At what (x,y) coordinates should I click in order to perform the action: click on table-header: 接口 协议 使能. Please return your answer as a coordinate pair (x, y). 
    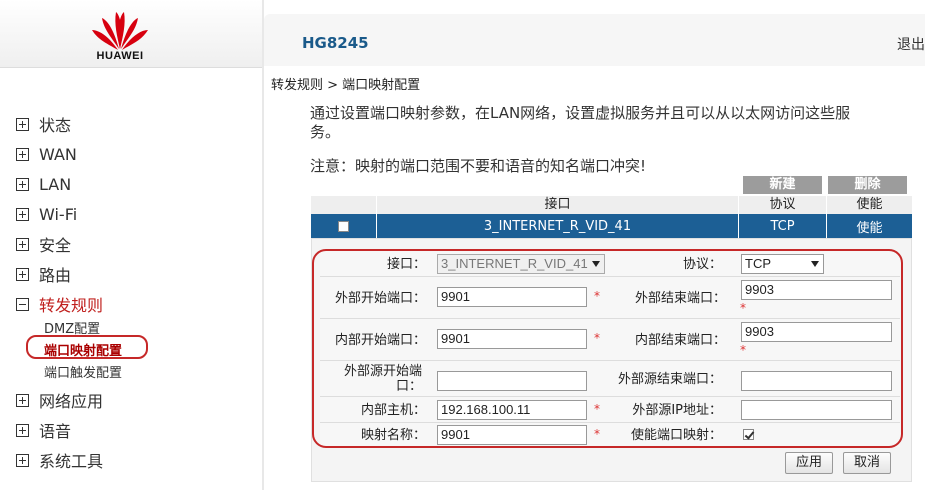
    Looking at the image, I should click on (611, 205).